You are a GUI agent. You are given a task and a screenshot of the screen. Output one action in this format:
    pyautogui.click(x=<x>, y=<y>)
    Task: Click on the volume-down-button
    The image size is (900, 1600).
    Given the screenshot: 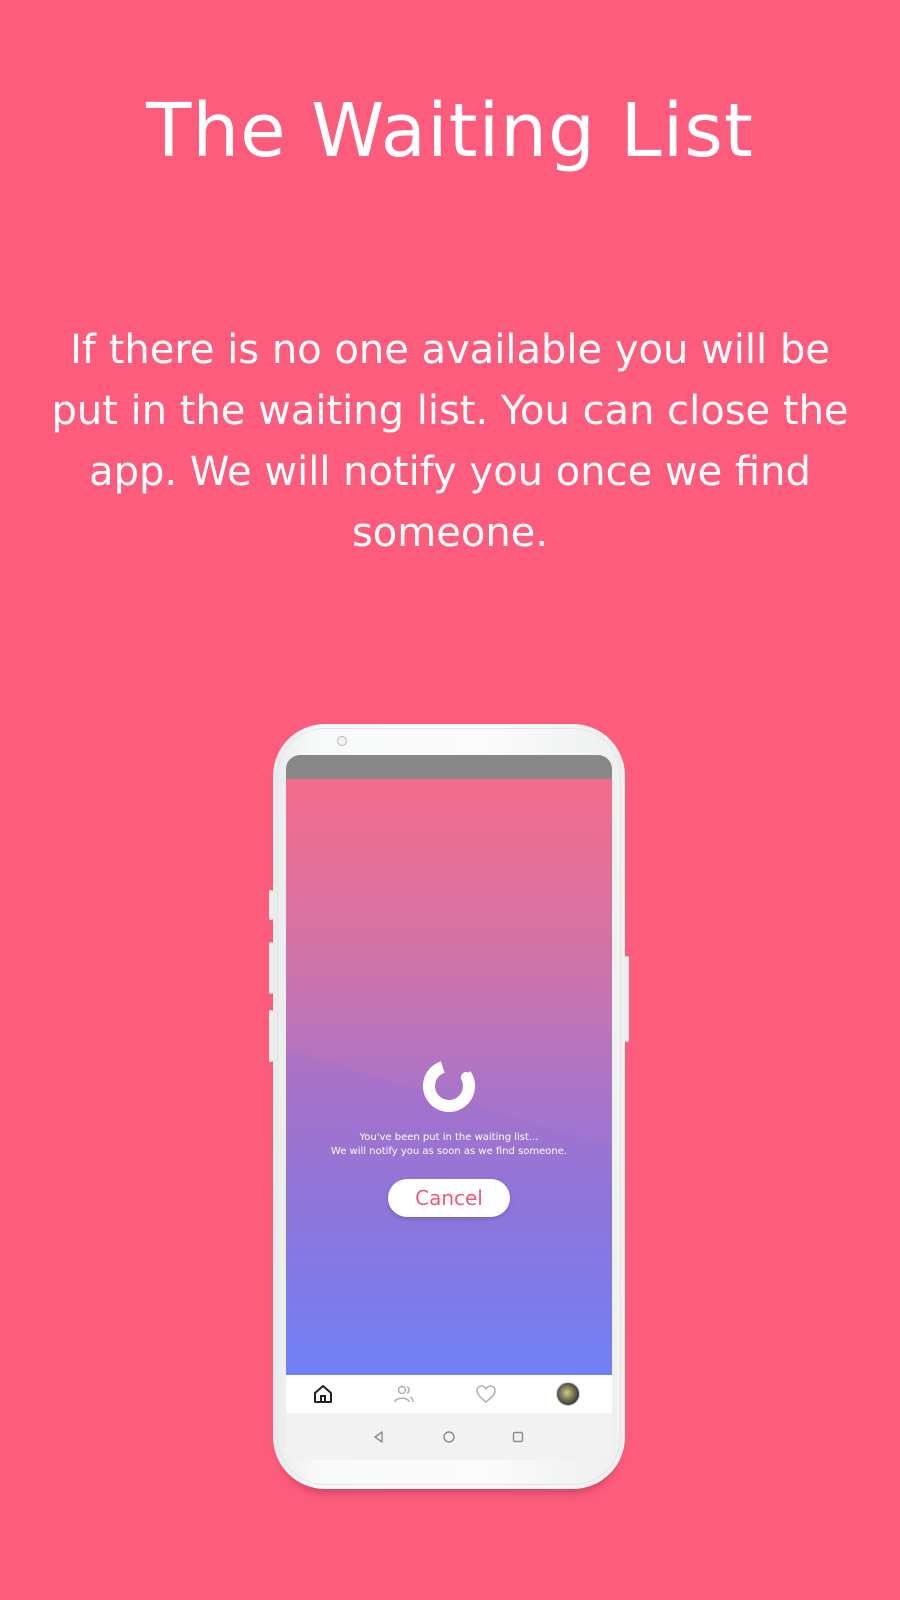 What is the action you would take?
    pyautogui.click(x=271, y=968)
    